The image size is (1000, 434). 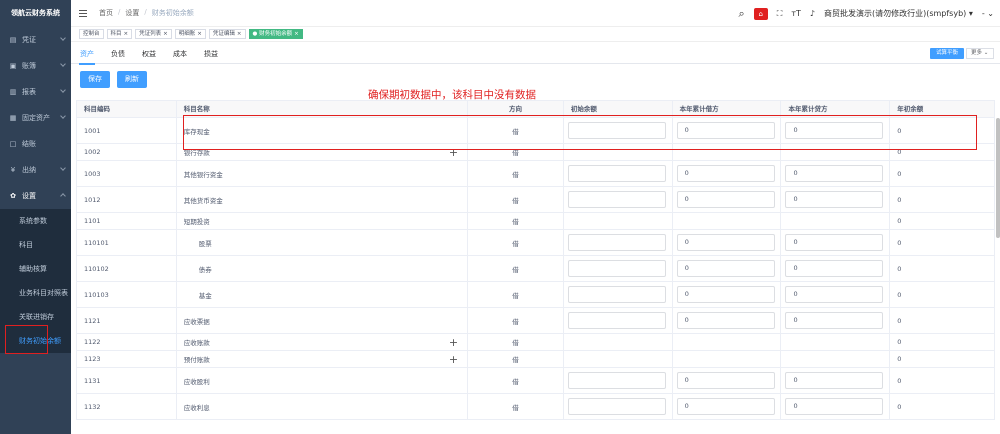 I want to click on submenu-accounts: 科目, so click(x=35, y=245).